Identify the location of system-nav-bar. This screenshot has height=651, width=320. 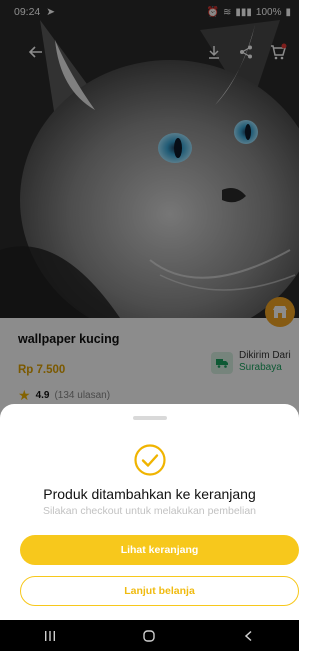
(149, 635).